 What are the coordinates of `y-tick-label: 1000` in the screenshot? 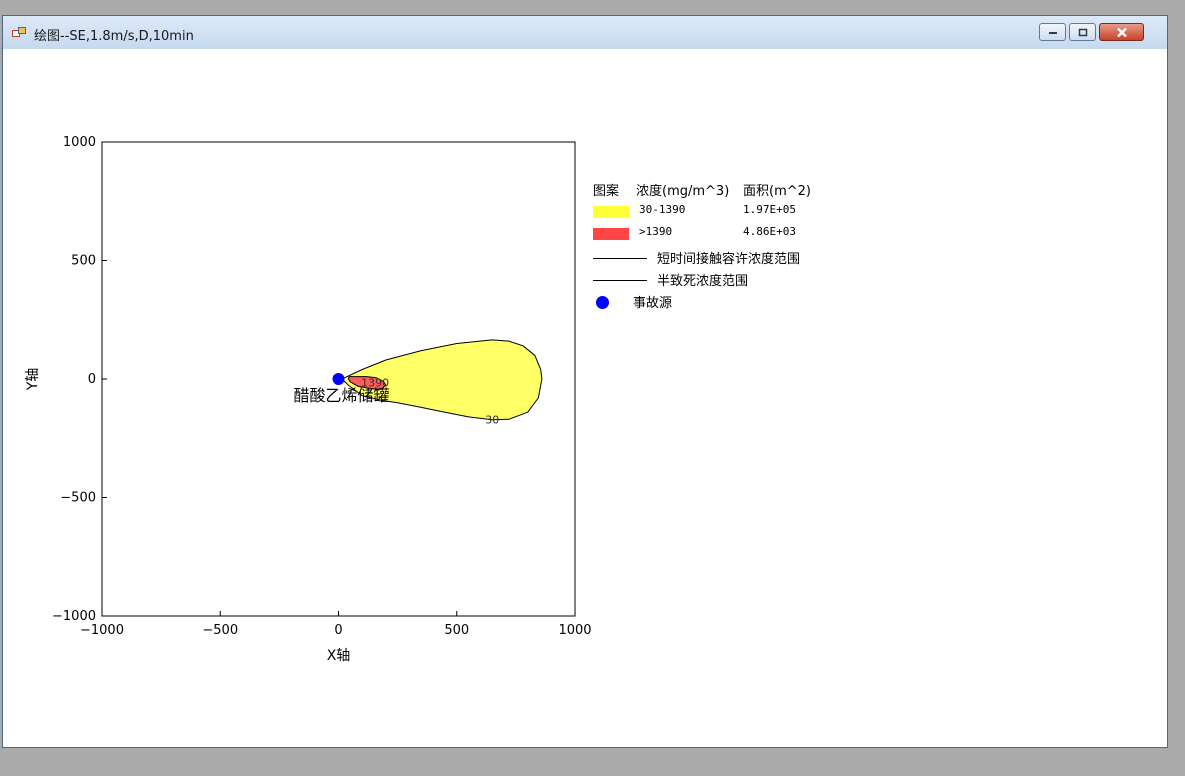 It's located at (79, 142).